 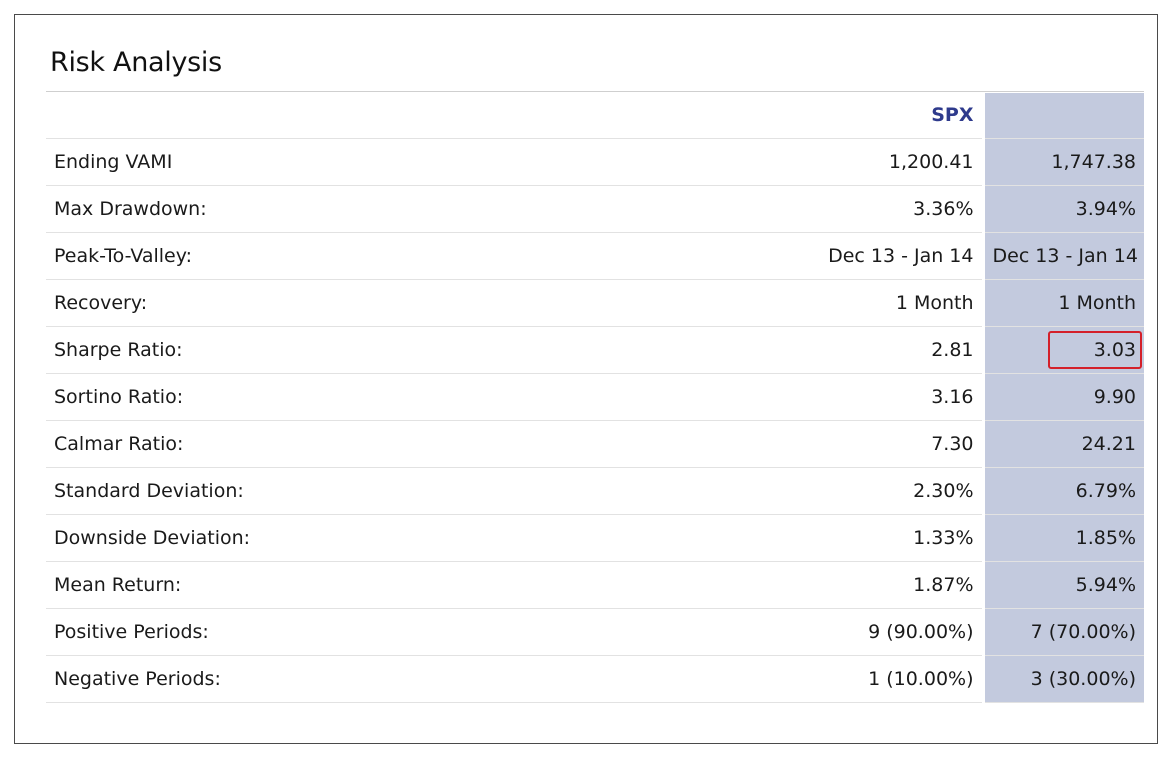 I want to click on fund-value: 1.85%, so click(x=1062, y=538).